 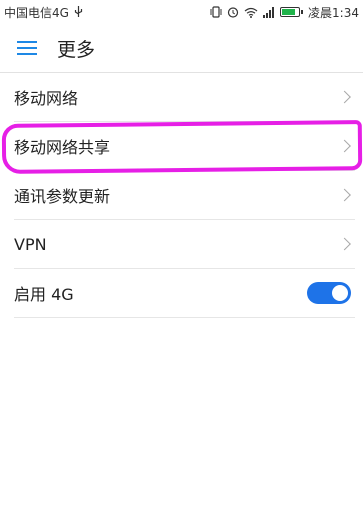 What do you see at coordinates (30, 244) in the screenshot?
I see `settings-item-label: VPN` at bounding box center [30, 244].